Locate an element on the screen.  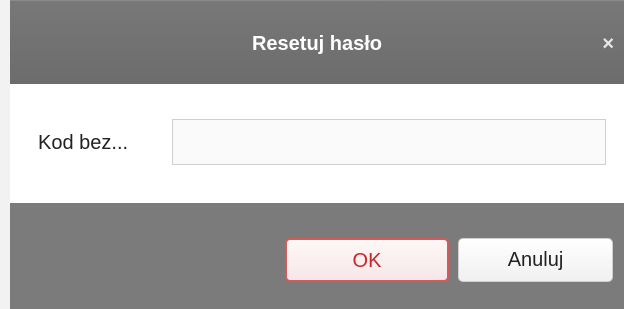
dialog-title: Resetuj hasło is located at coordinates (317, 44).